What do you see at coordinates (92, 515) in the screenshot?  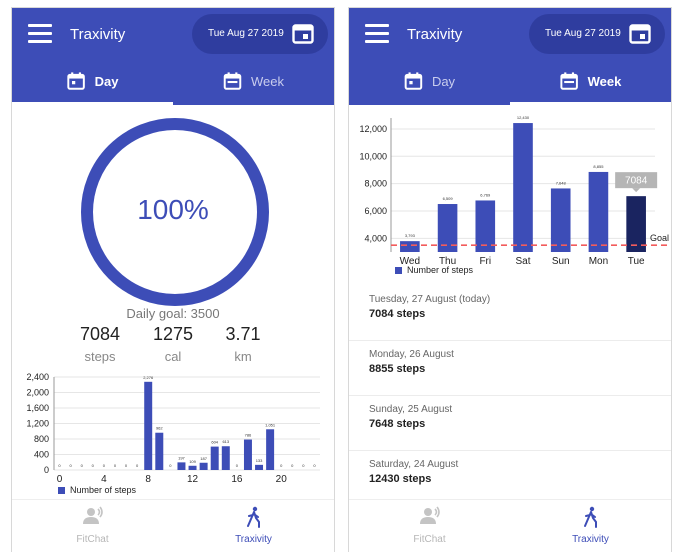 I see `chat-person-icon` at bounding box center [92, 515].